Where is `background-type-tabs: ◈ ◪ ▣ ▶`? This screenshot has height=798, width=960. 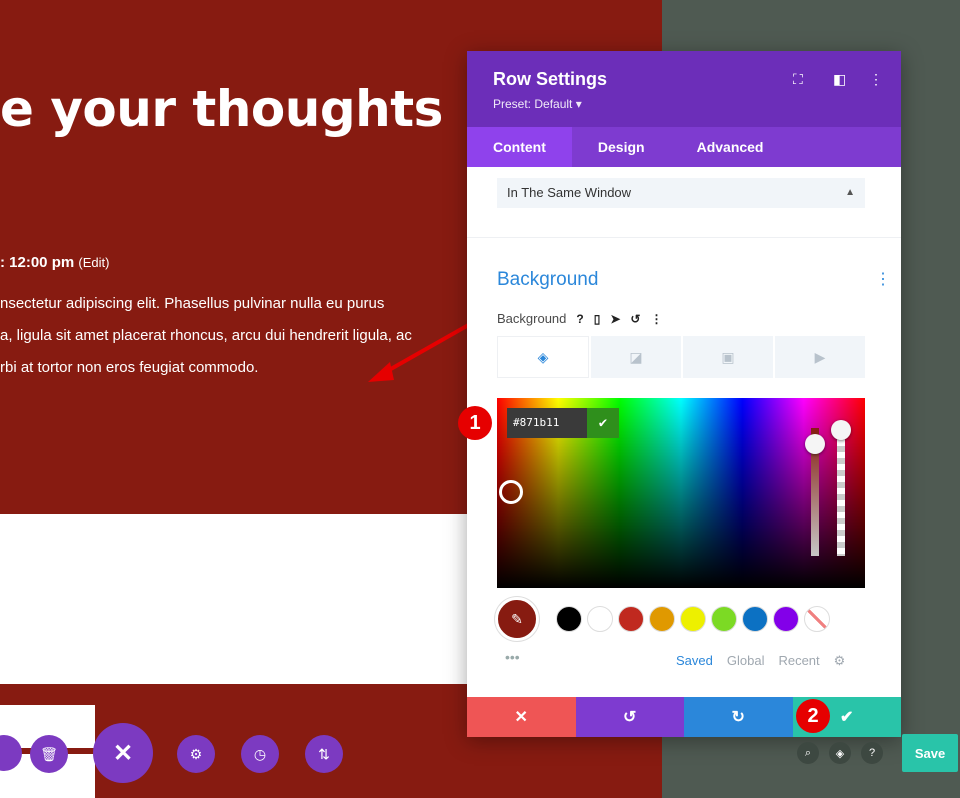 background-type-tabs: ◈ ◪ ▣ ▶ is located at coordinates (681, 357).